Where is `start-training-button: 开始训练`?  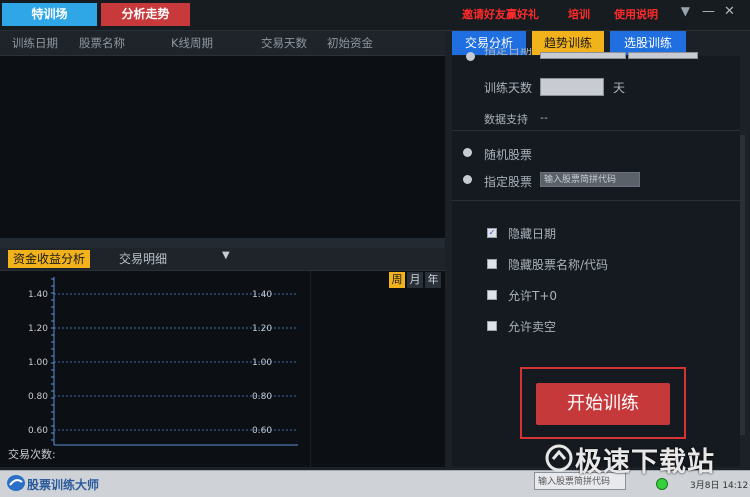 start-training-button: 开始训练 is located at coordinates (603, 404).